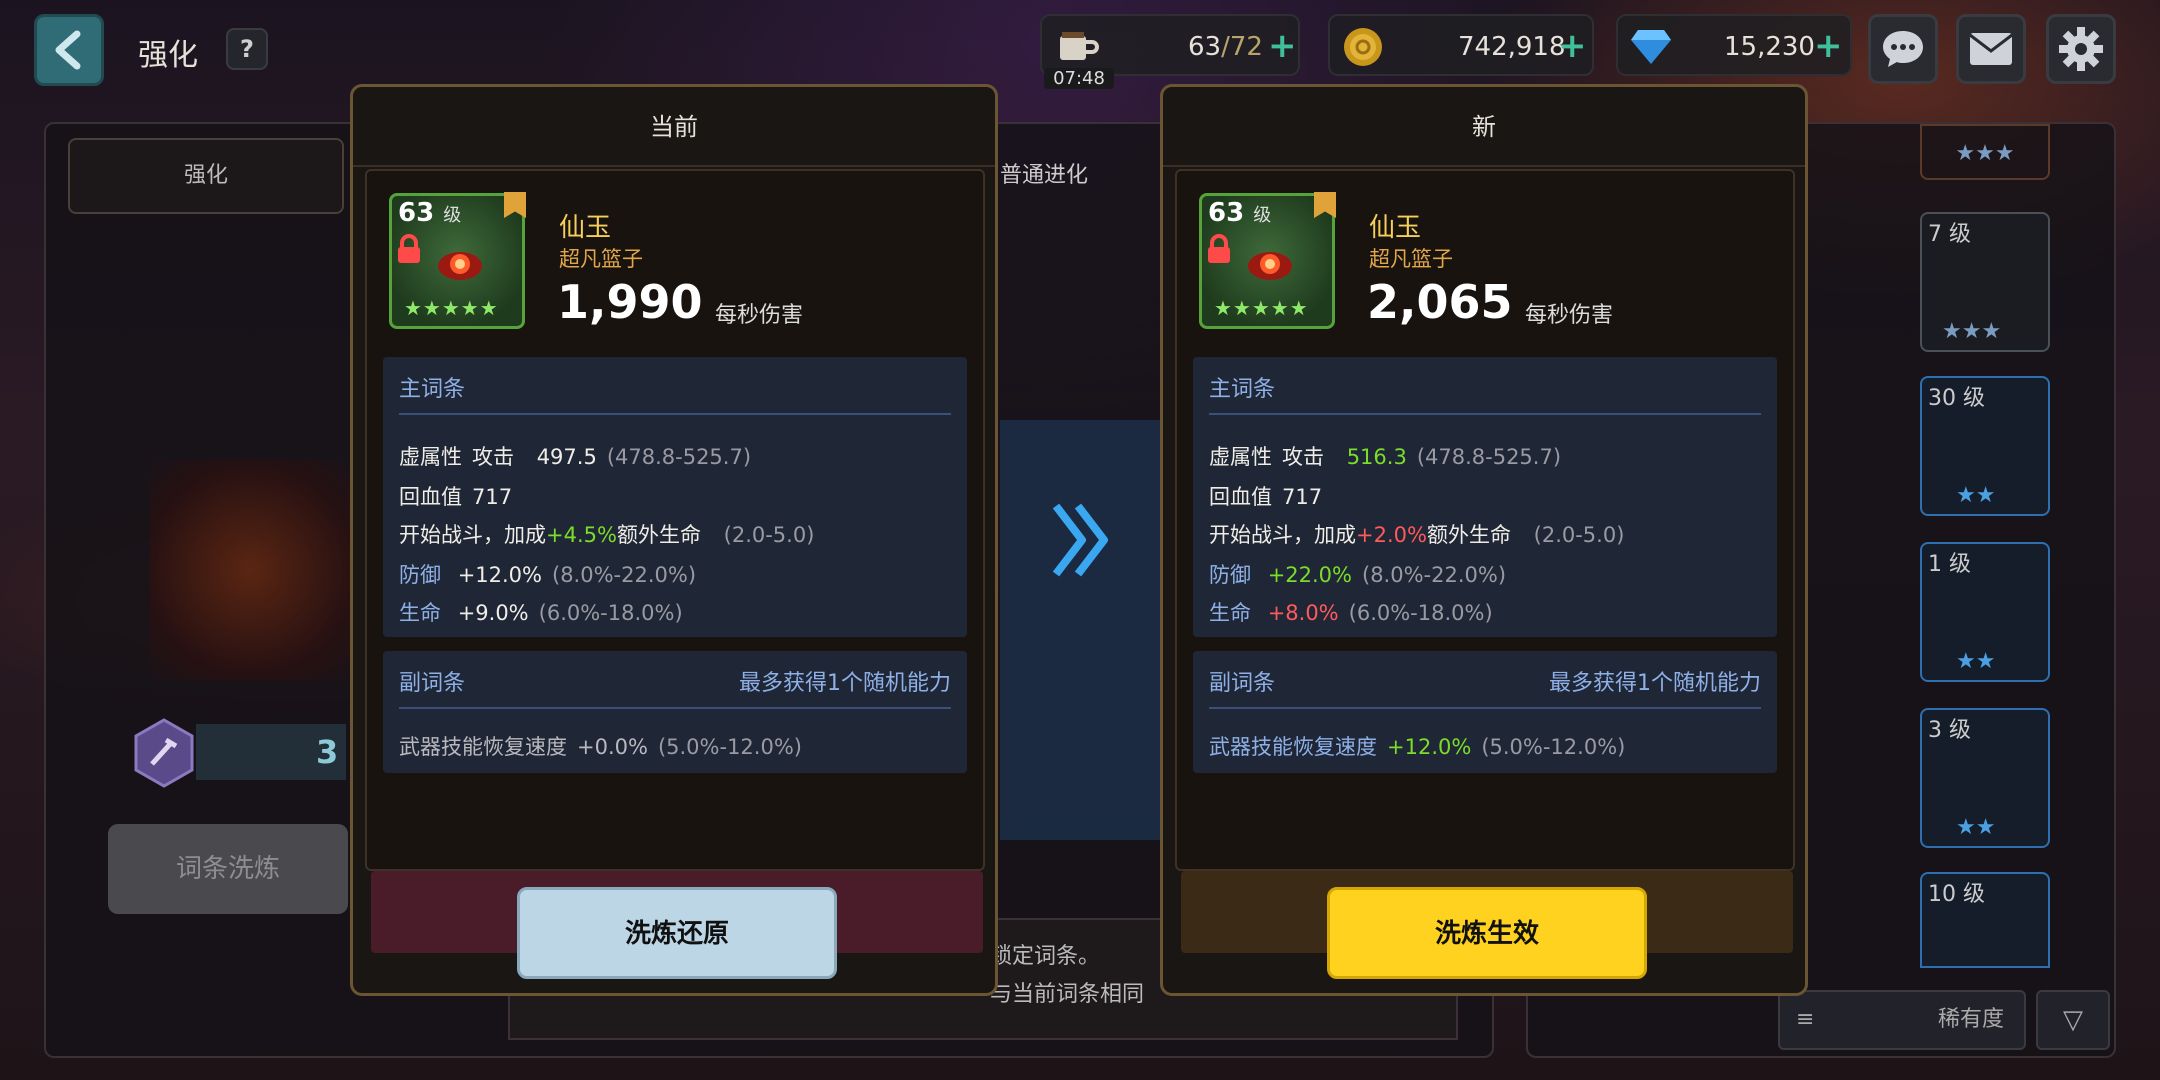 Image resolution: width=2160 pixels, height=1080 pixels. I want to click on center-backdrop, so click(1080, 630).